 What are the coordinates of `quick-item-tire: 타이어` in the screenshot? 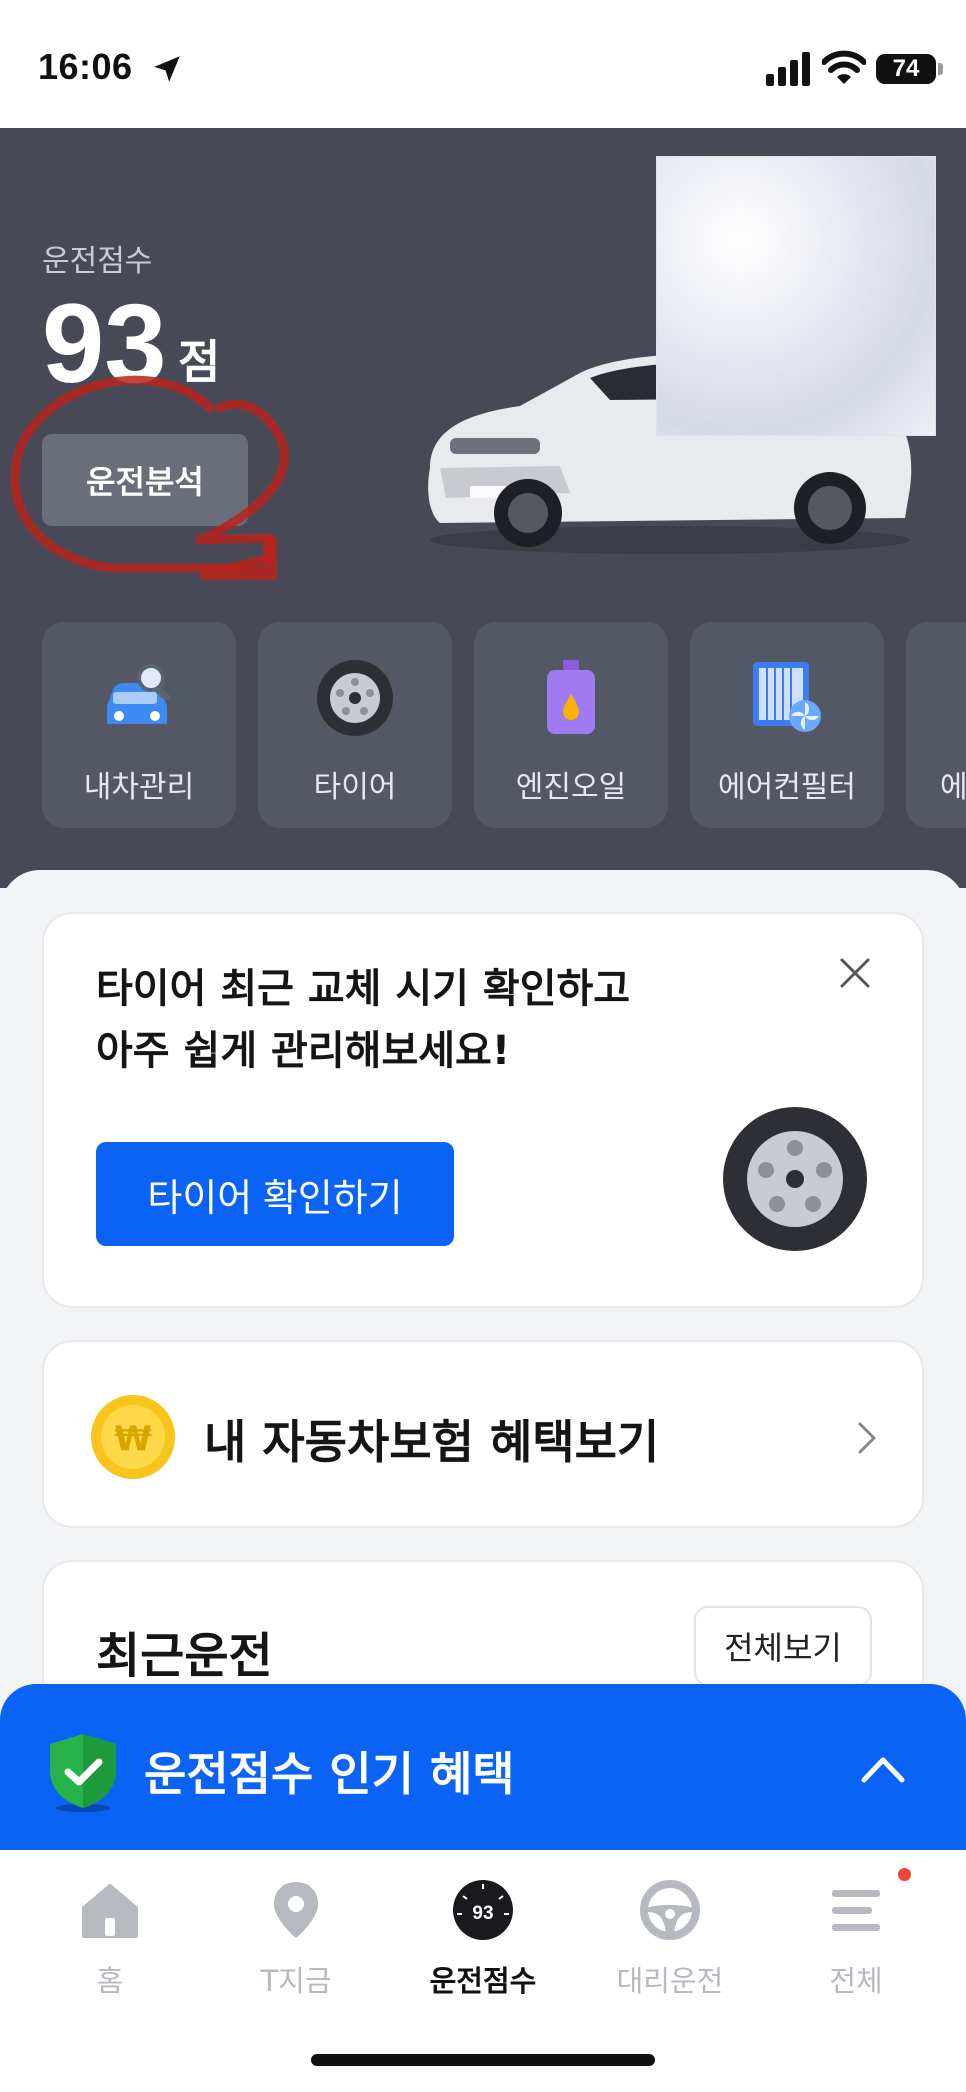 It's located at (355, 725).